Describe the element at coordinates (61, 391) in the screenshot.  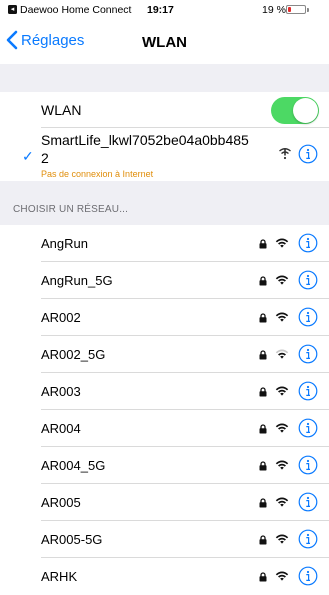
I see `network-name: AR003` at that location.